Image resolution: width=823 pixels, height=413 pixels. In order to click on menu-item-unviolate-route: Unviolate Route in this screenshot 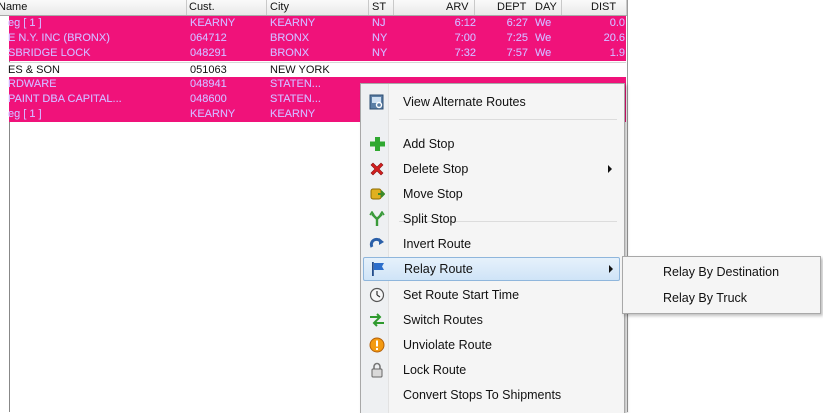, I will do `click(491, 345)`.